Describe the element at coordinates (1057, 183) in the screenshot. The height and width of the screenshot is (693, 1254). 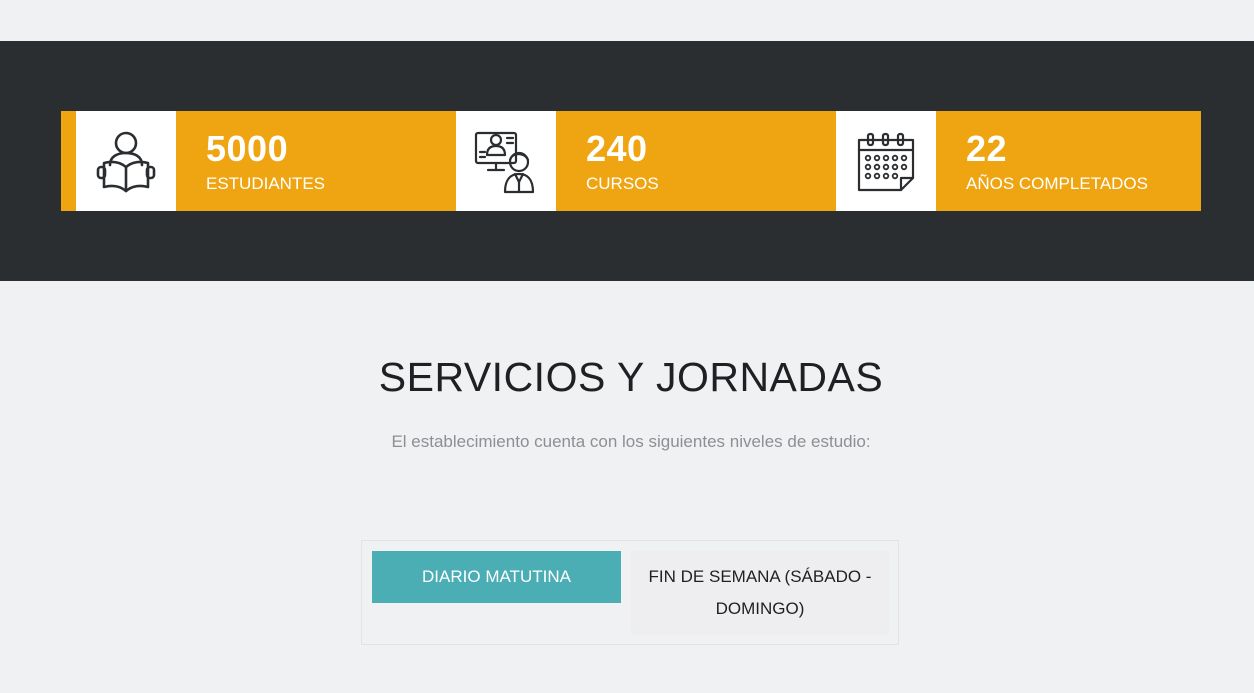
I see `stat-label: AÑOS COMPLETADOS` at that location.